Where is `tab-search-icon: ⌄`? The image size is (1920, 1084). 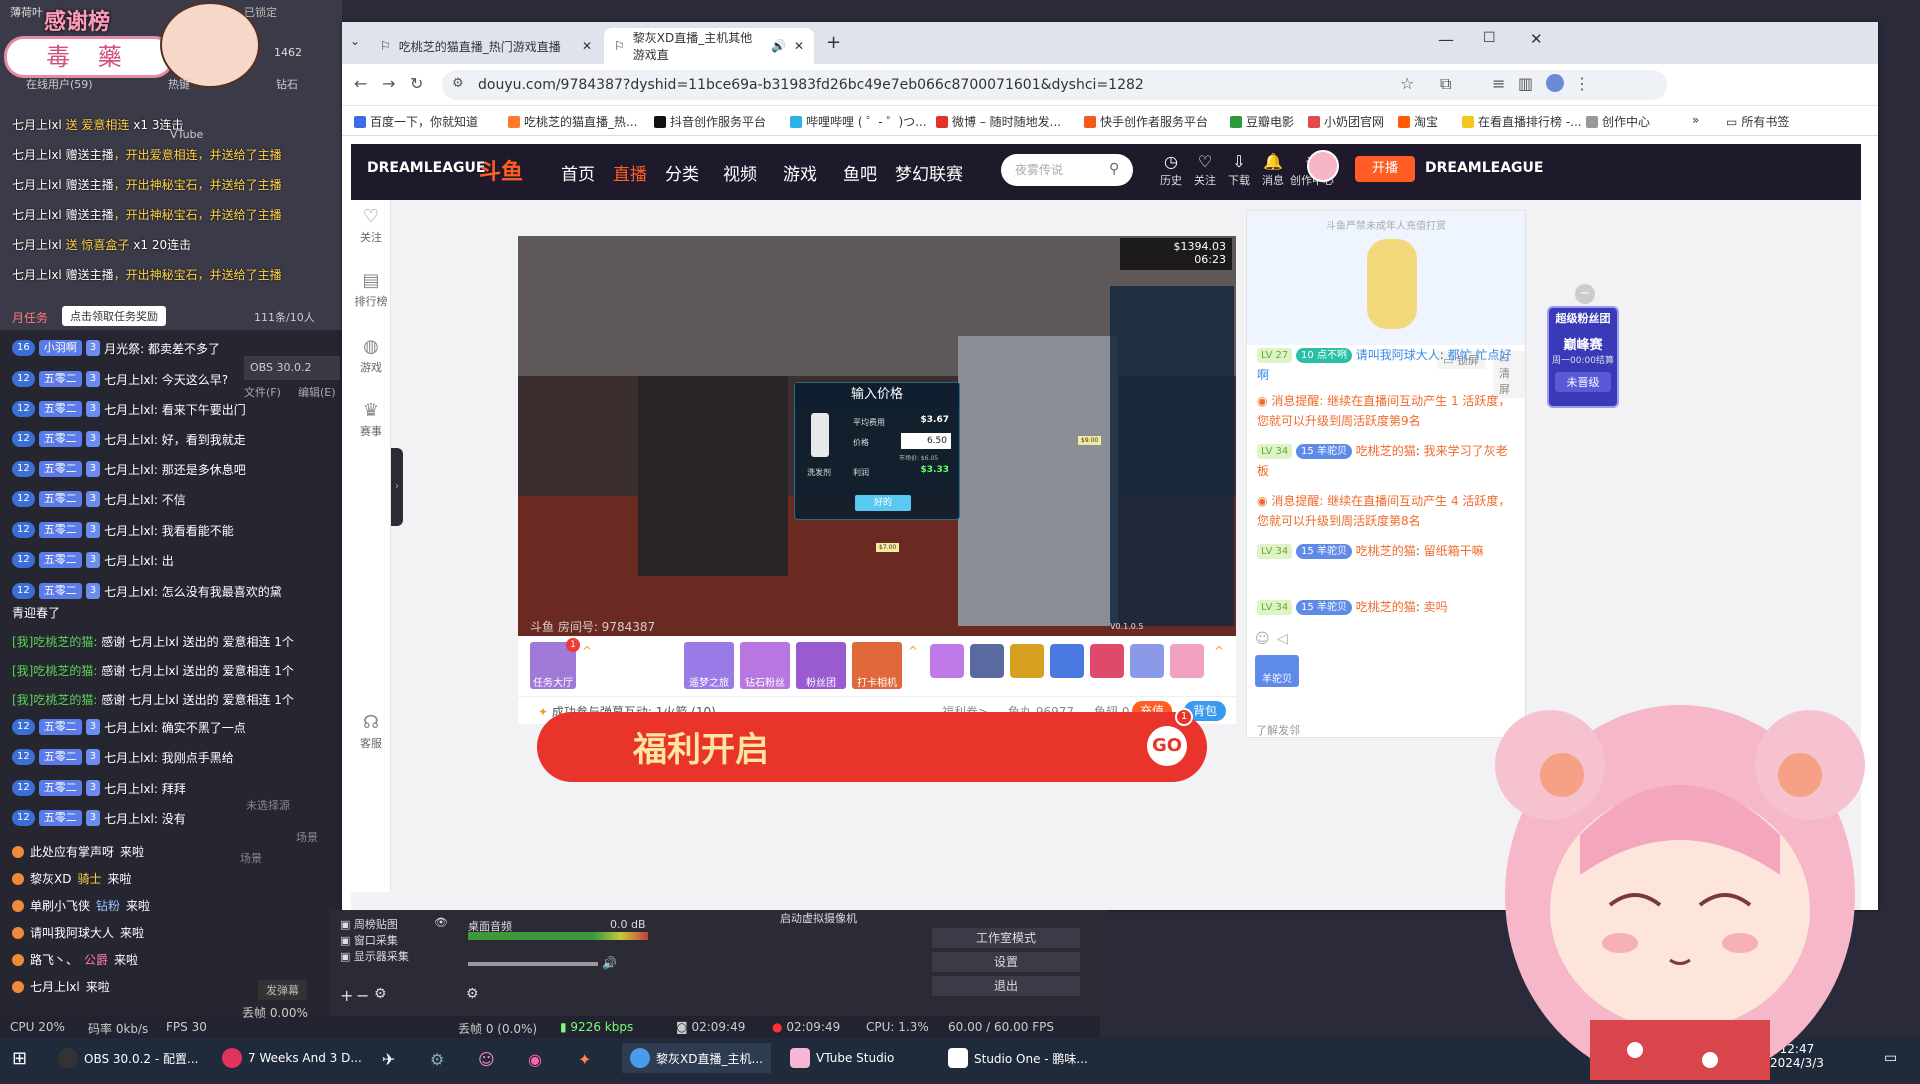
tab-search-icon: ⌄ is located at coordinates (355, 41).